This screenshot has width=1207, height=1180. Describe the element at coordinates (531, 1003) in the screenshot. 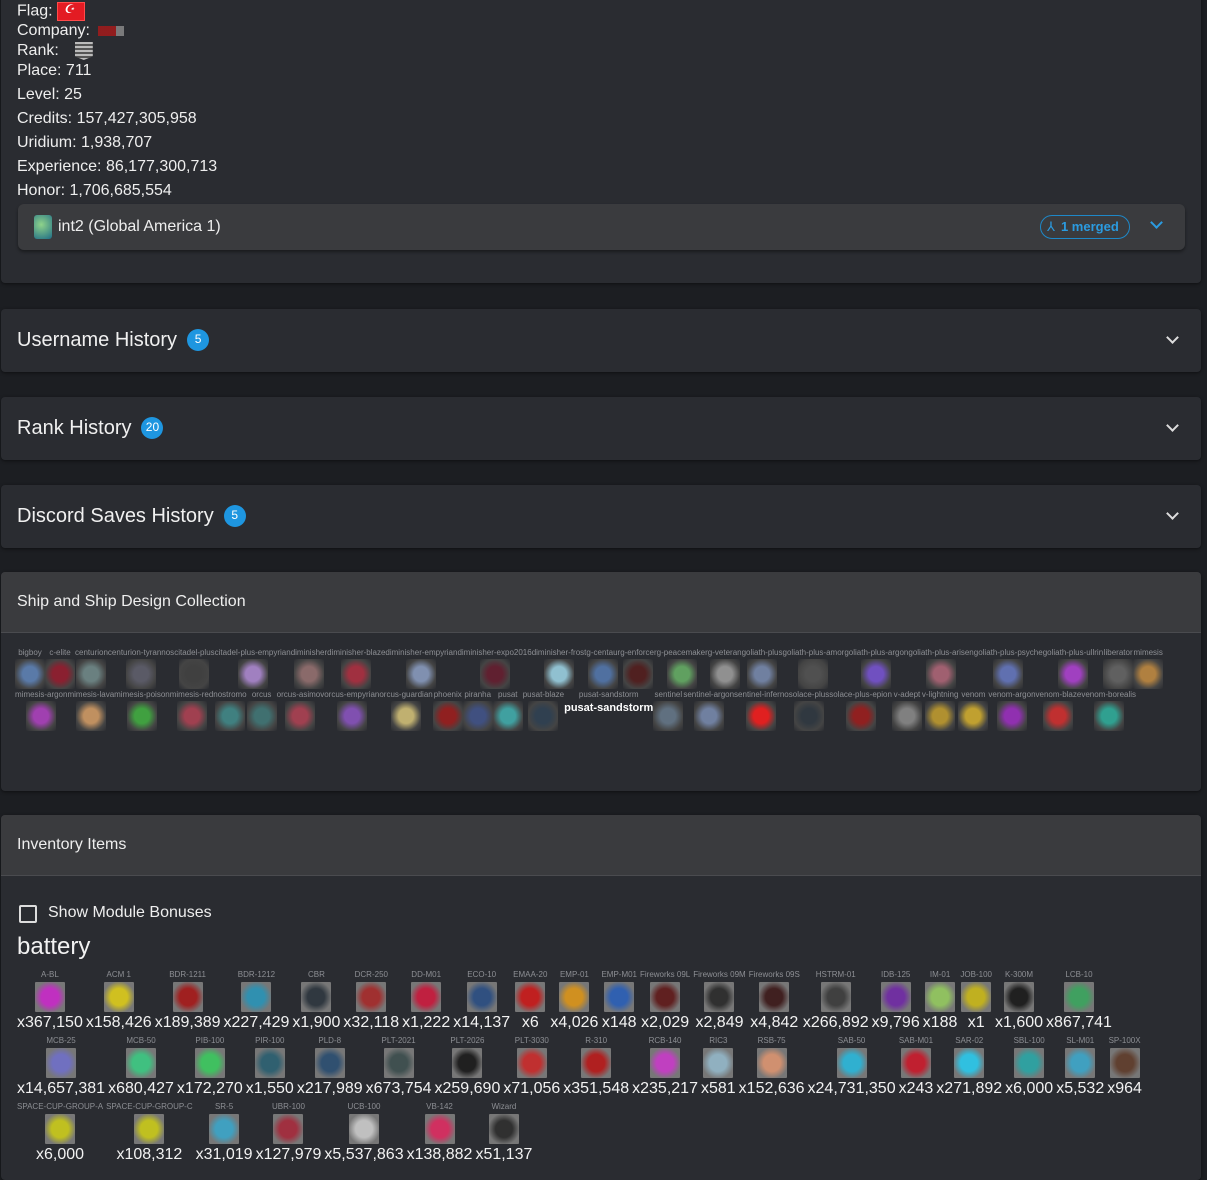

I see `inventory-item: EMAA-20 x6` at that location.